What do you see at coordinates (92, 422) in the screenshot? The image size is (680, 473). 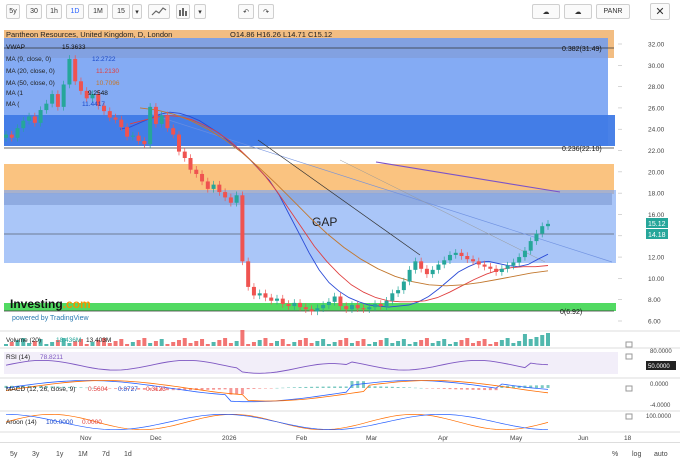 I see `aroon-value-2: 0.0000` at bounding box center [92, 422].